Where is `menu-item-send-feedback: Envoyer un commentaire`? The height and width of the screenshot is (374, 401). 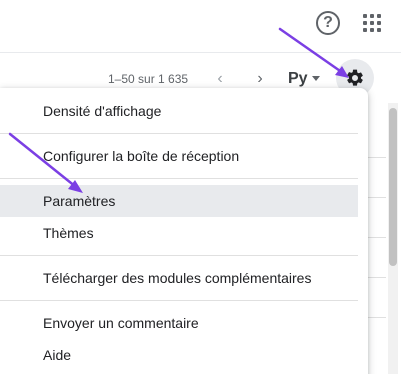
menu-item-send-feedback: Envoyer un commentaire is located at coordinates (179, 323).